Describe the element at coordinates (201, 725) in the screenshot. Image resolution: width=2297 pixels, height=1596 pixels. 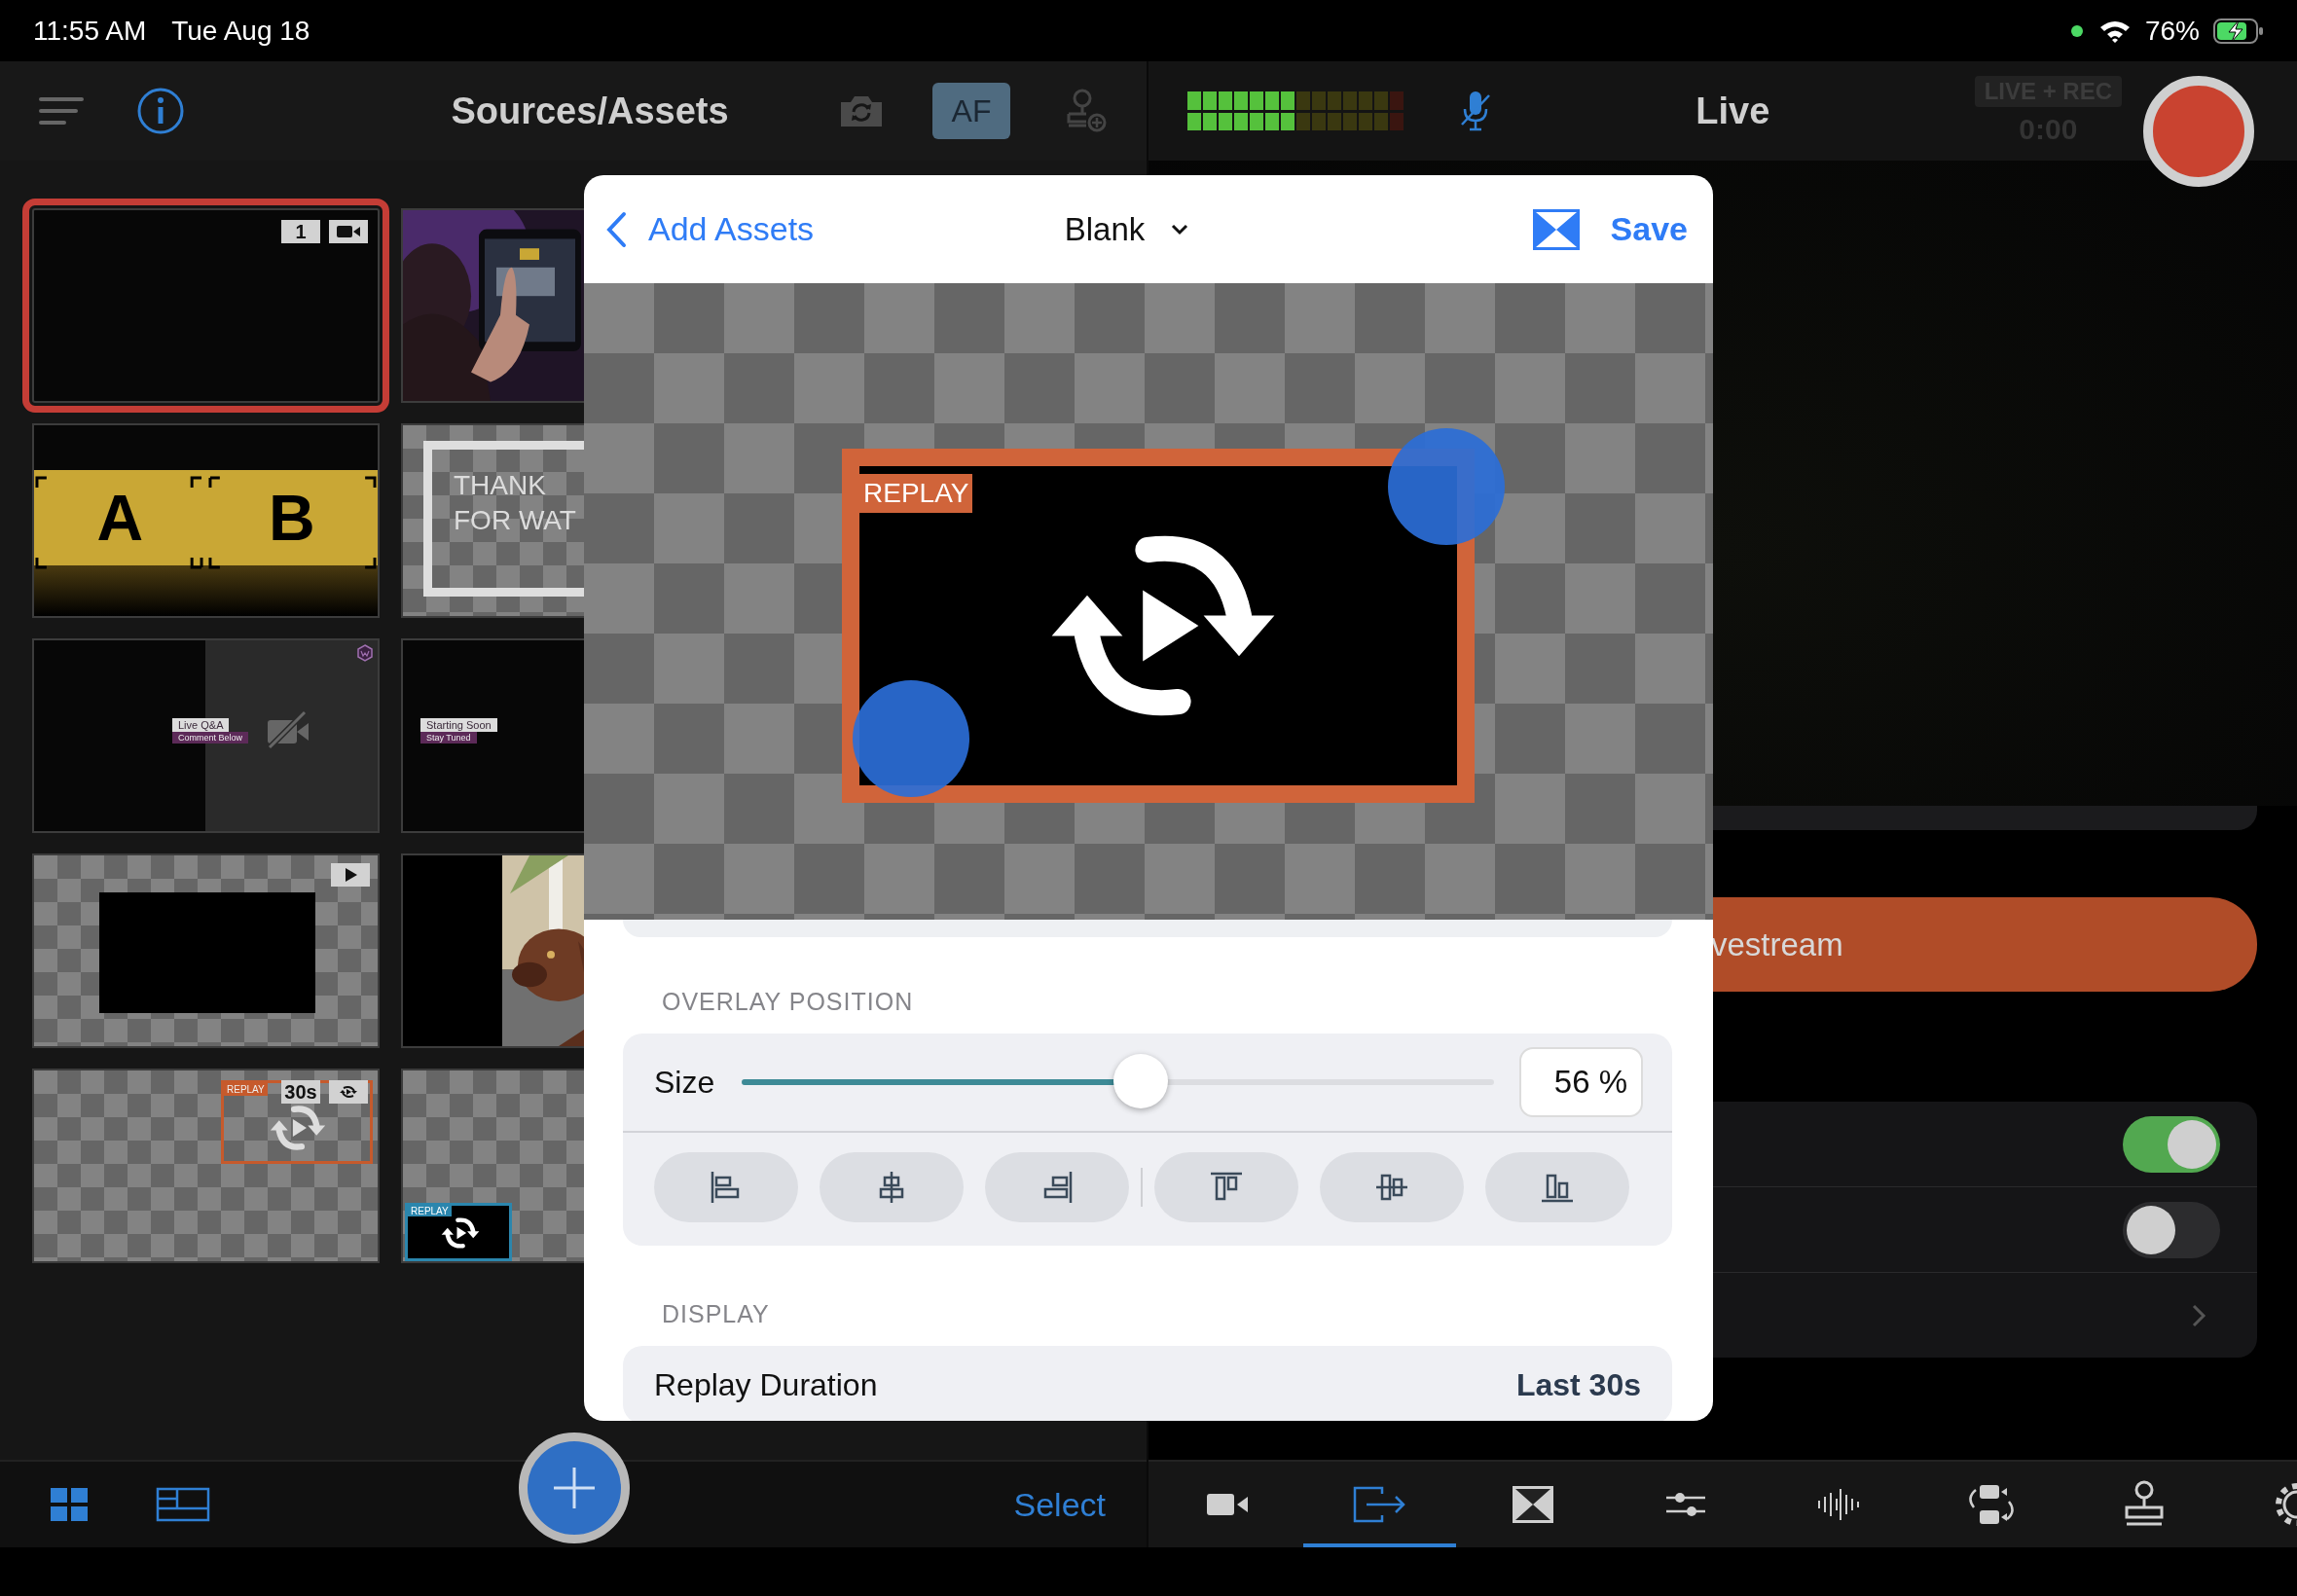
I see `lower-third-title: Live Q&A` at that location.